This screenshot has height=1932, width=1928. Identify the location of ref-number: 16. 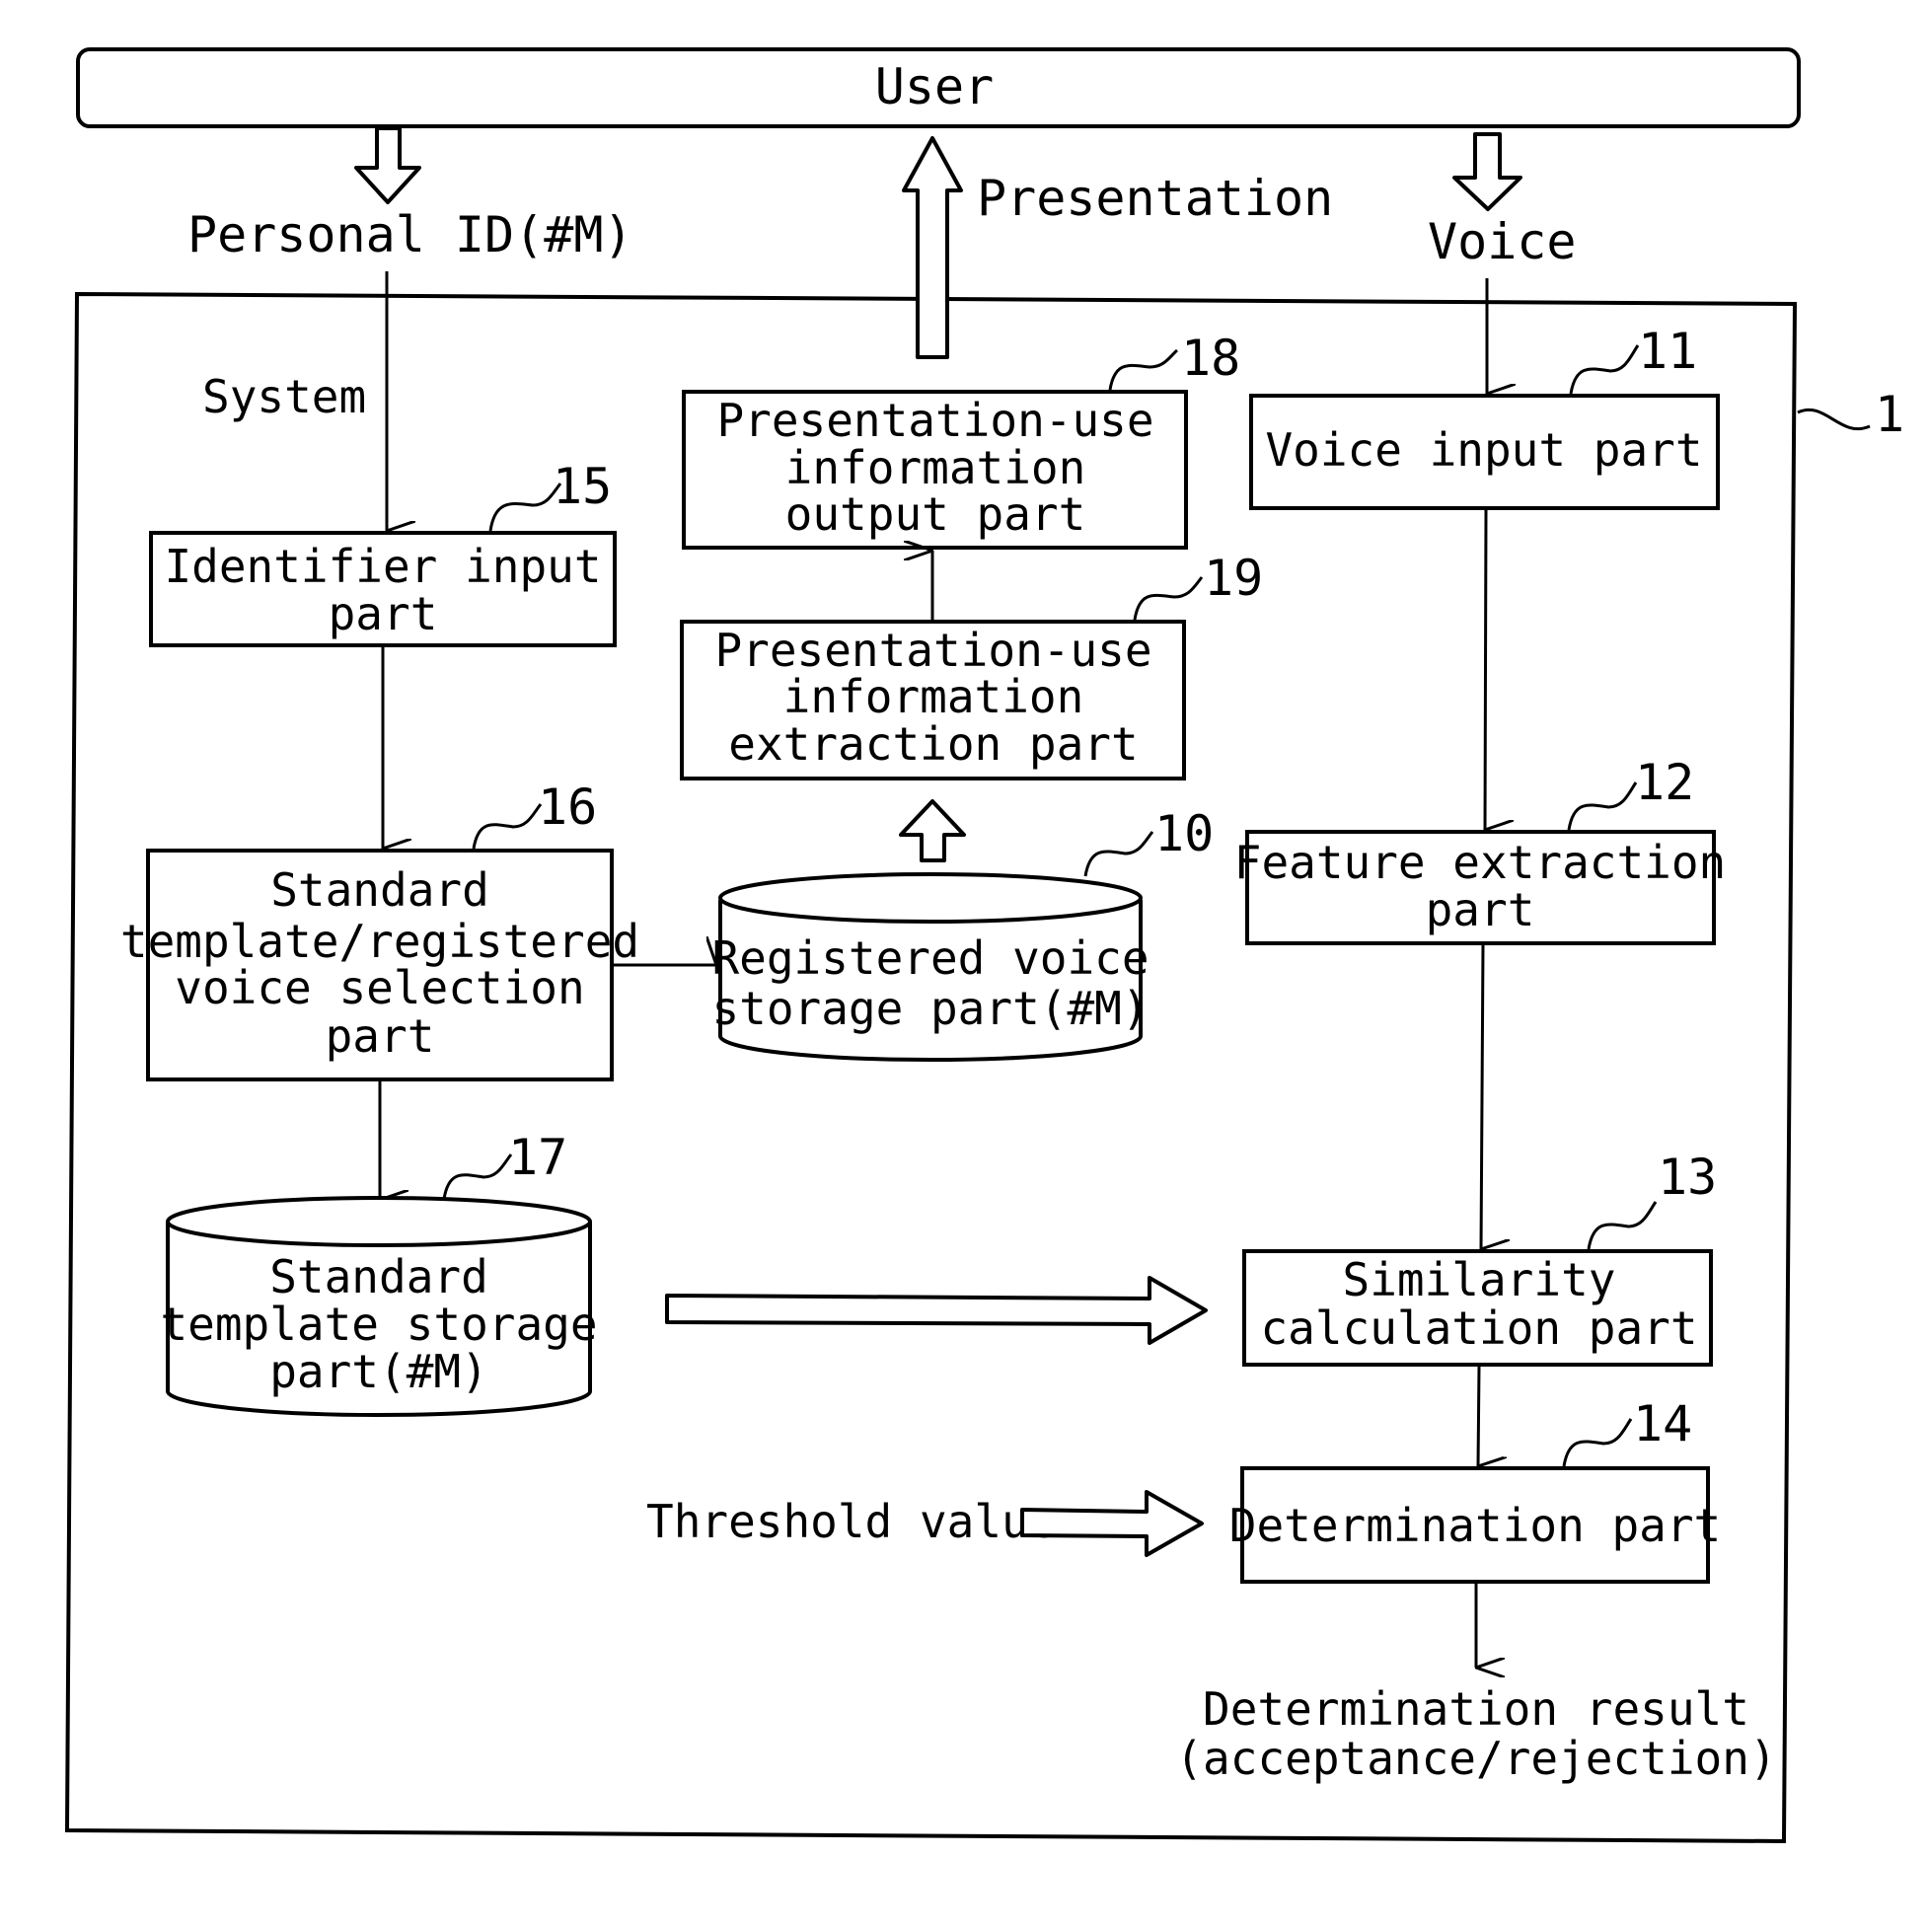
(567, 807).